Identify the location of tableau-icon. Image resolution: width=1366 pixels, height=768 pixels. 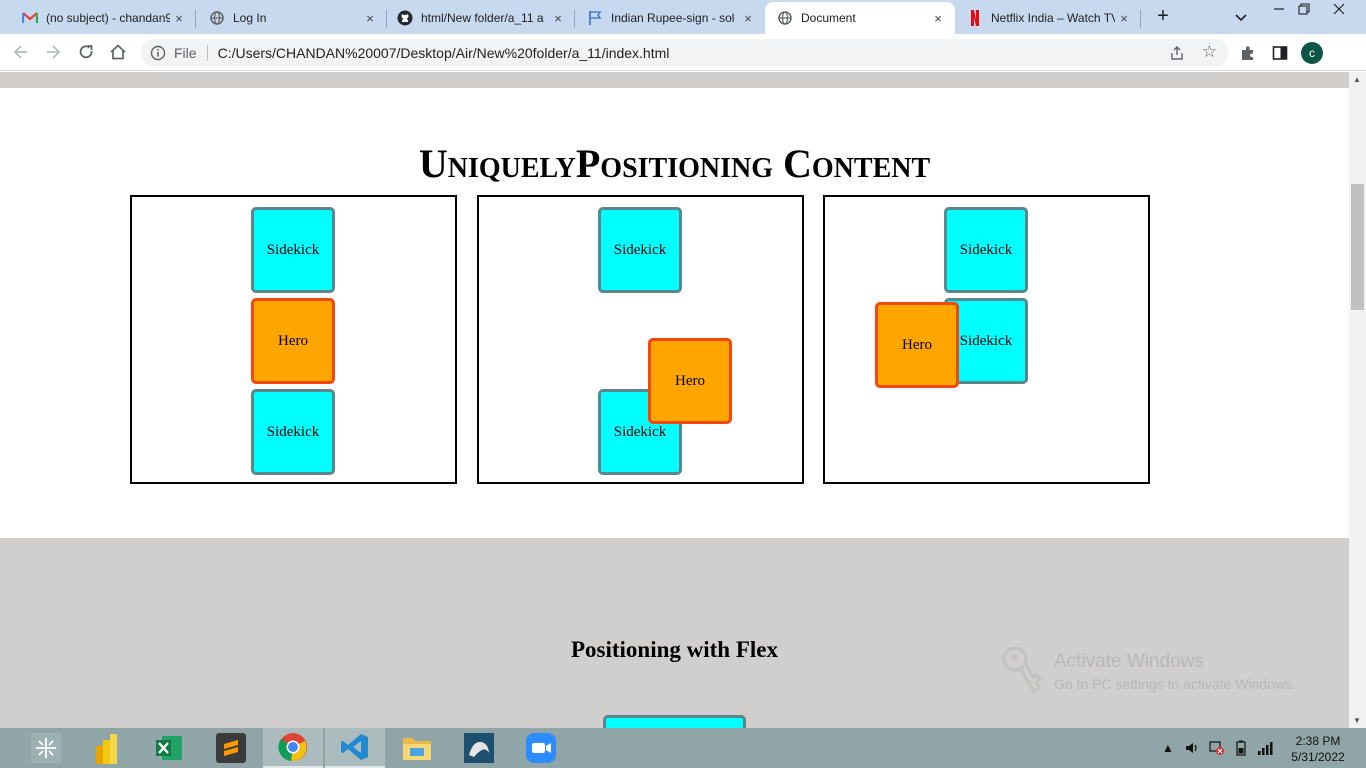
(46, 748).